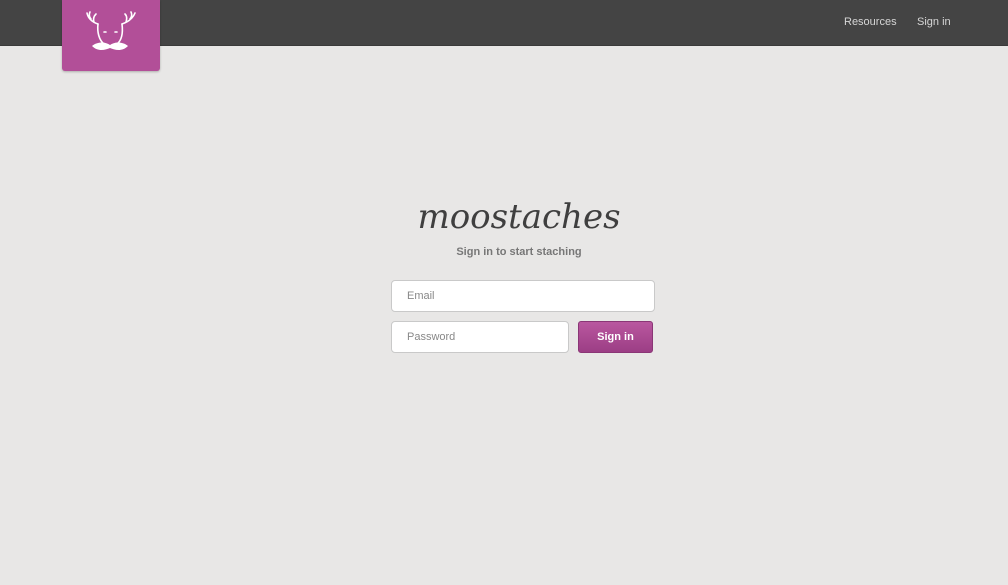  Describe the element at coordinates (523, 296) in the screenshot. I see `email-field` at that location.